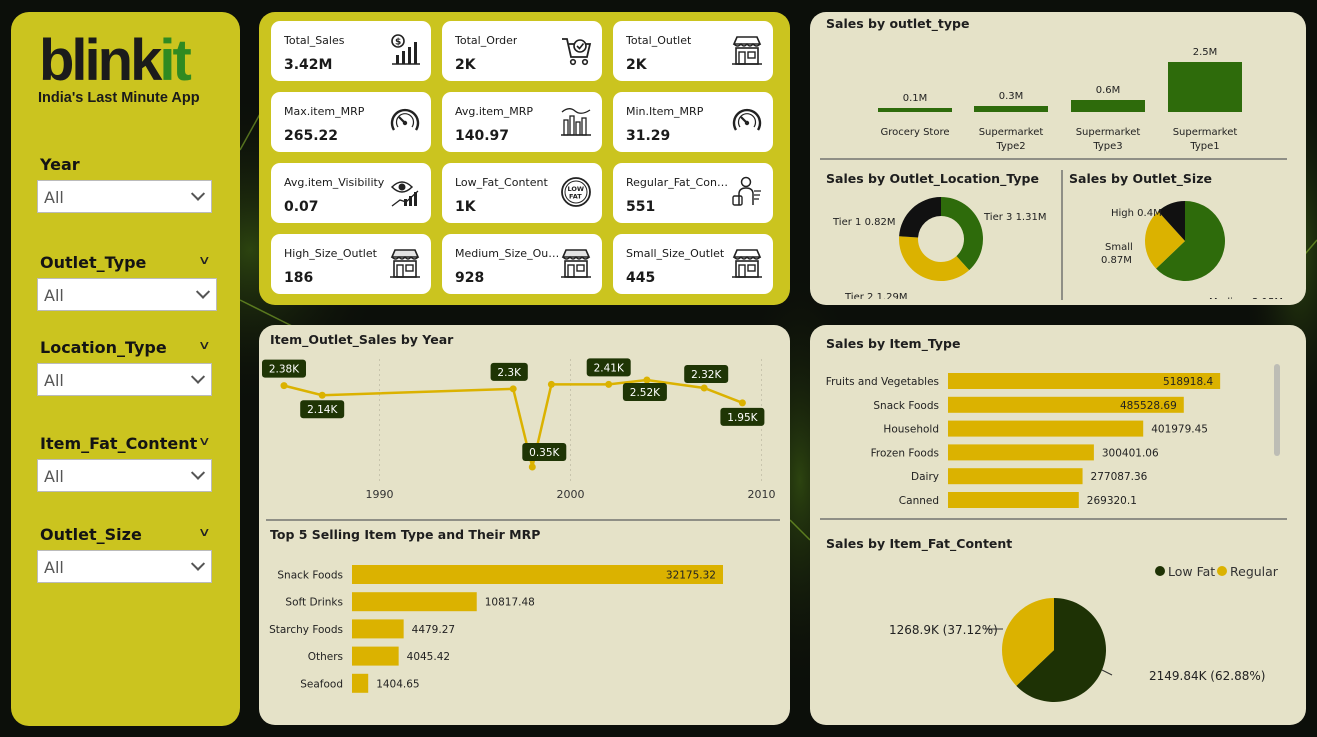  What do you see at coordinates (1179, 430) in the screenshot?
I see `item-type-data-label: 401979.45` at bounding box center [1179, 430].